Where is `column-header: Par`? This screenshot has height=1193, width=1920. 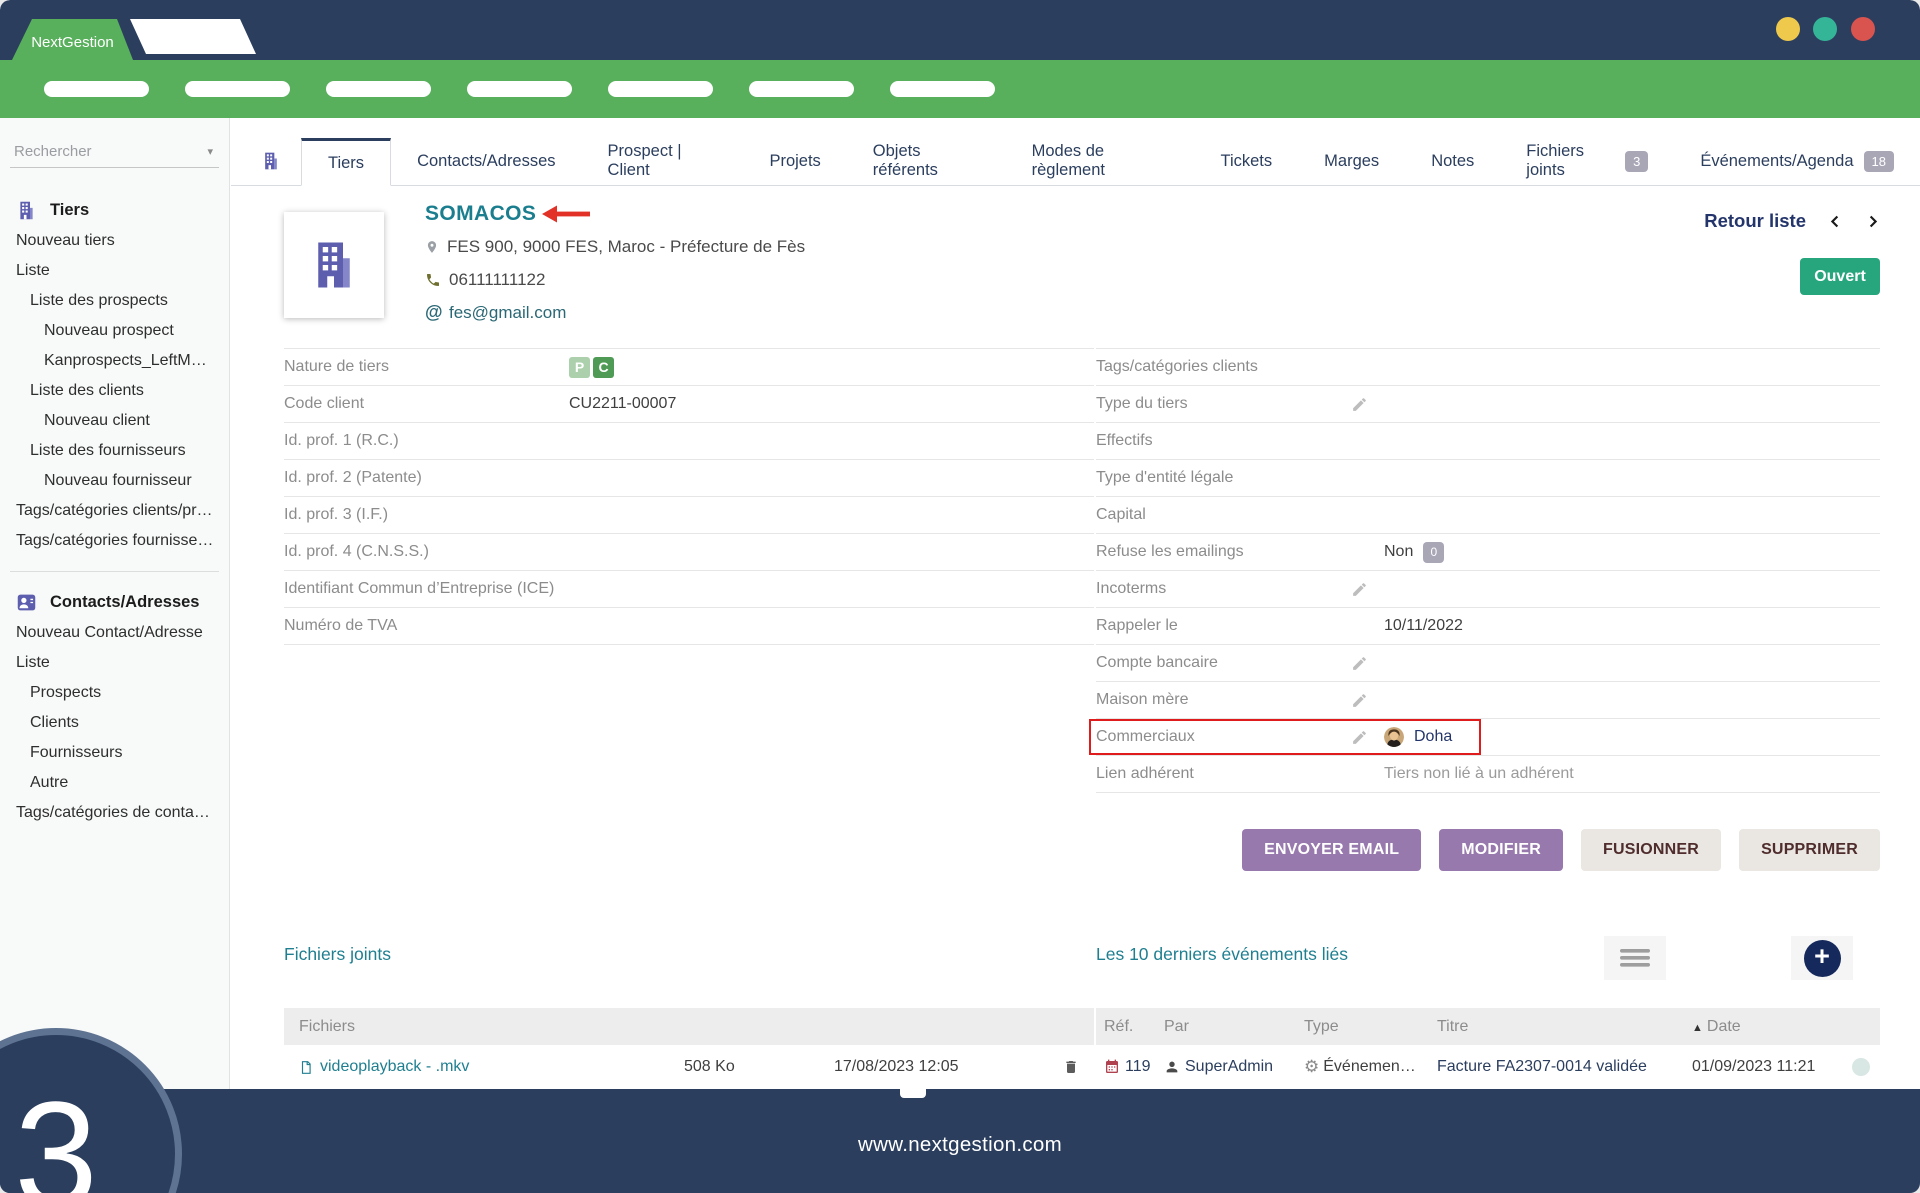
column-header: Par is located at coordinates (1234, 1027).